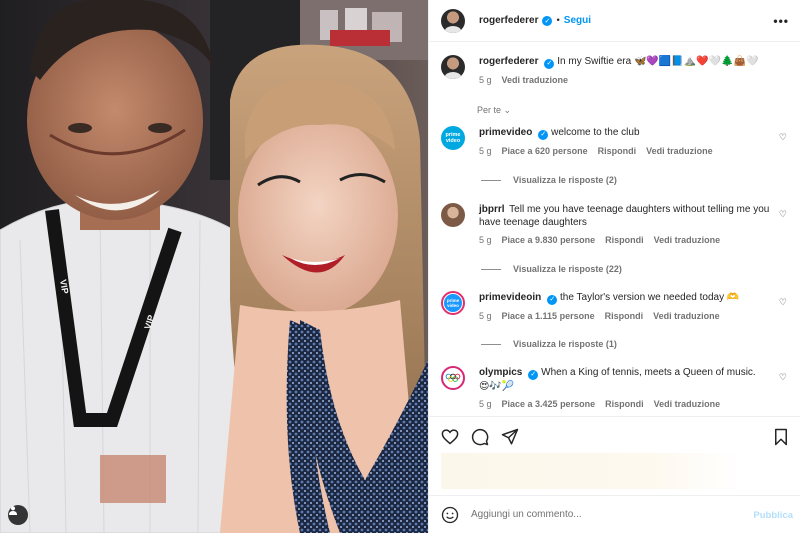  What do you see at coordinates (453, 67) in the screenshot?
I see `caption-avatar` at bounding box center [453, 67].